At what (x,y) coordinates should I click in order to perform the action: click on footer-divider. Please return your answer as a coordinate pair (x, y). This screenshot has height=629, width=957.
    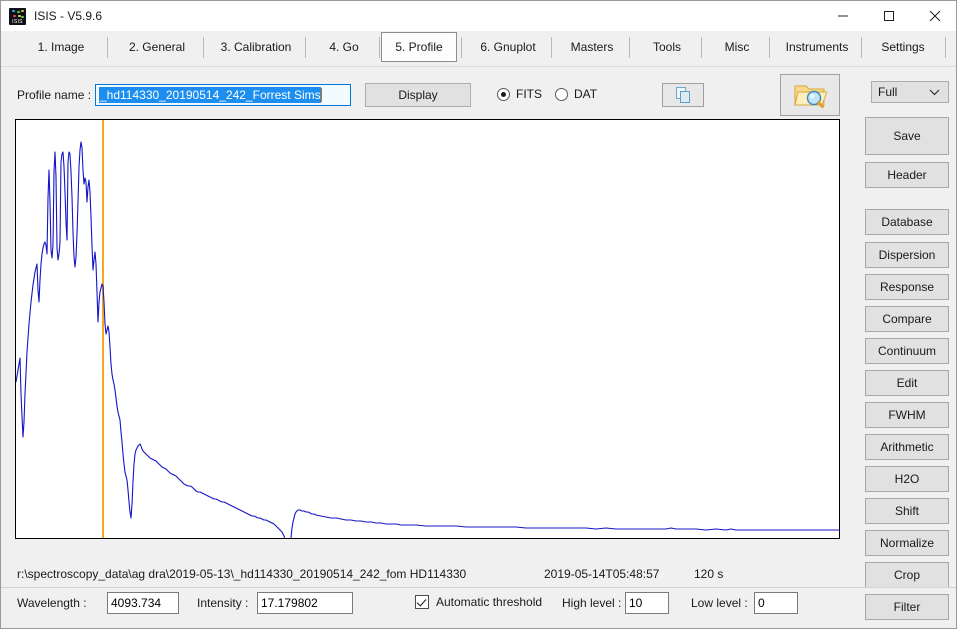
    Looking at the image, I should click on (478, 587).